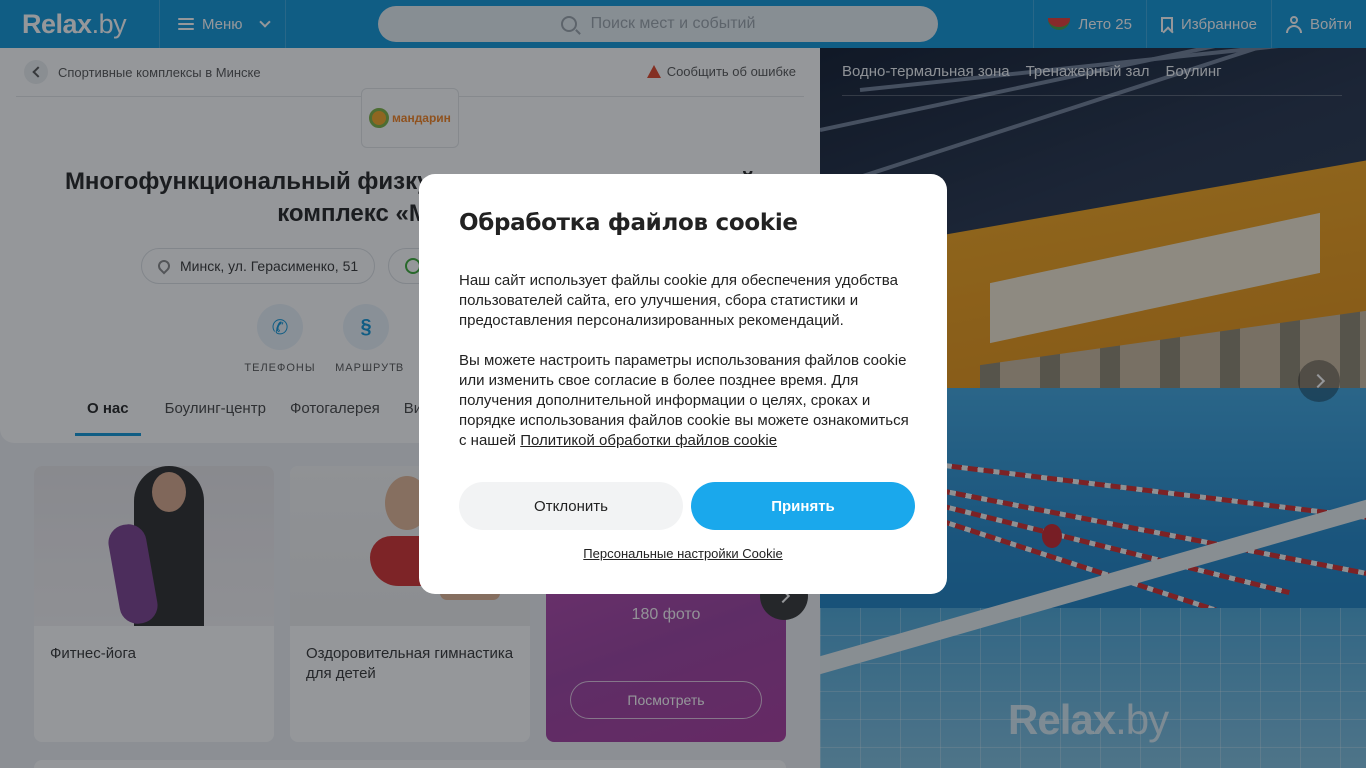 The height and width of the screenshot is (768, 1366). What do you see at coordinates (648, 440) in the screenshot?
I see `cookie-policy-link: Политикой обработки файлов cookie` at bounding box center [648, 440].